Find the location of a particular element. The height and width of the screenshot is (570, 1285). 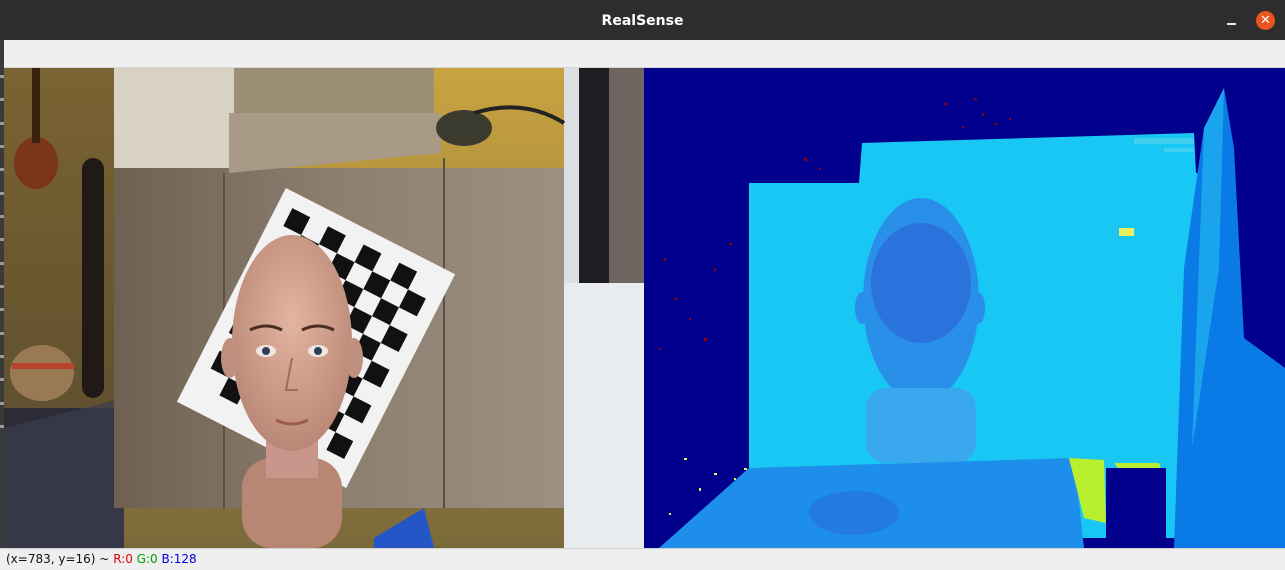

green-value: G:0 is located at coordinates (147, 559).